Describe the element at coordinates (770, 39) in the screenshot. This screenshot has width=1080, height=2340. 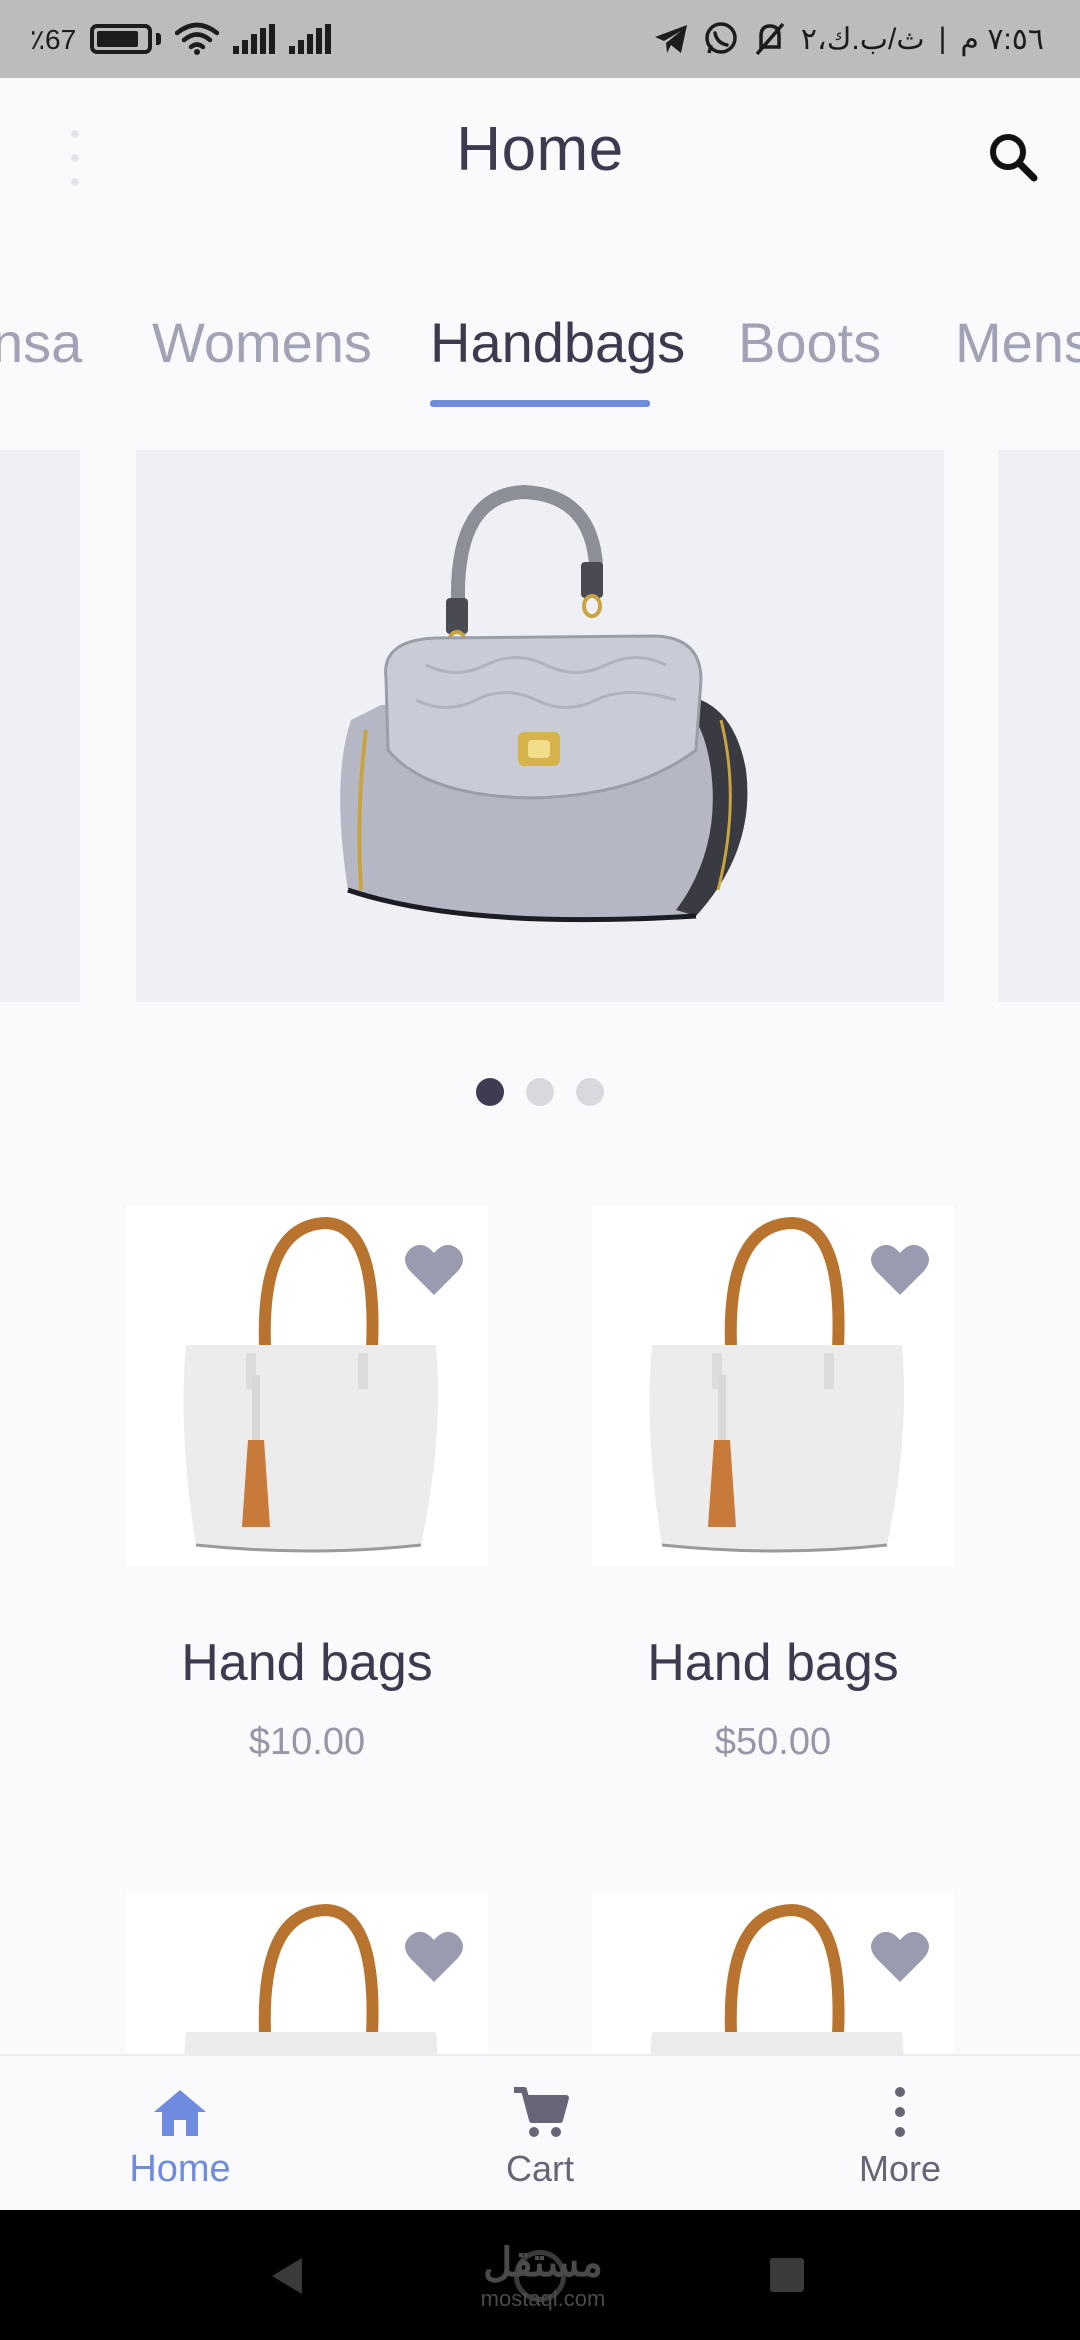
I see `muted-bell-icon` at that location.